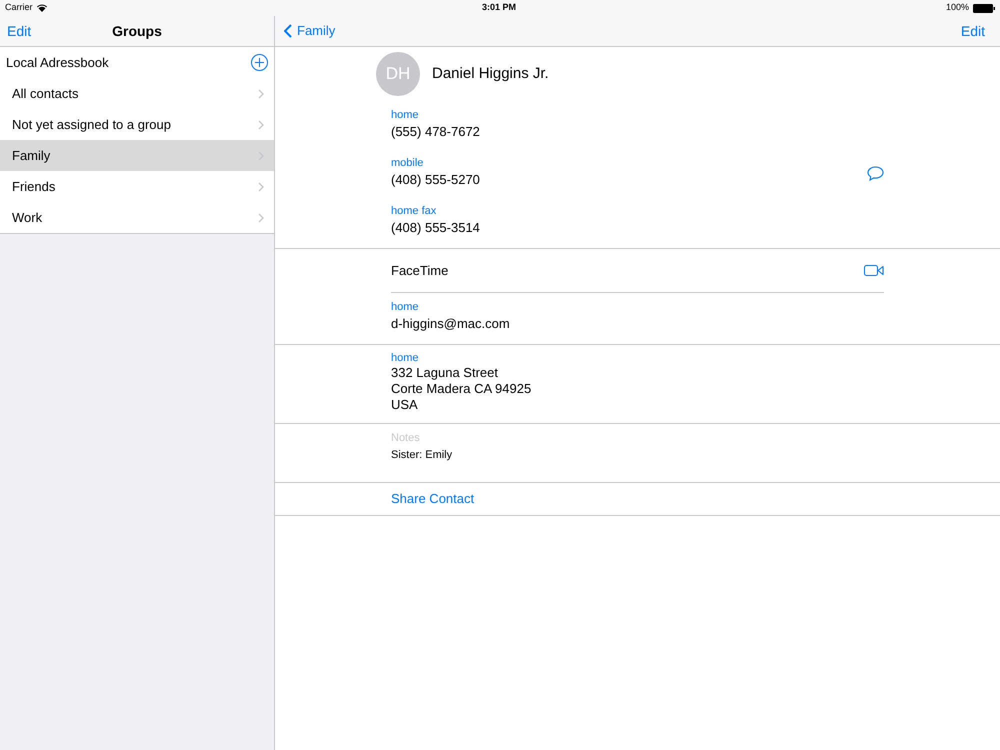 This screenshot has width=1000, height=750. I want to click on group-row: Family, so click(137, 155).